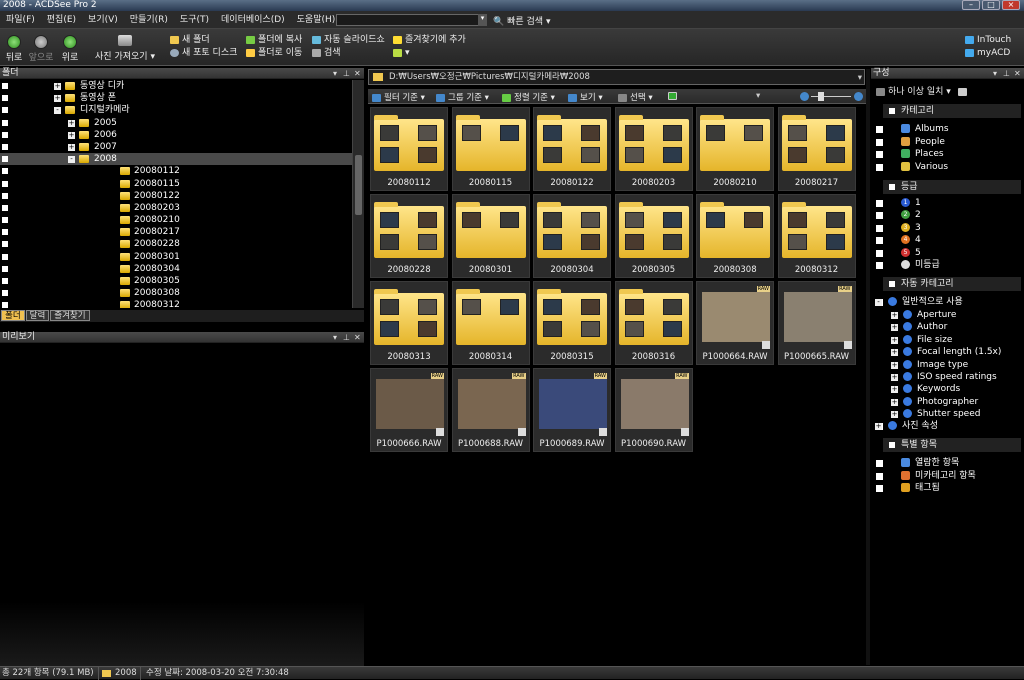 This screenshot has width=1024, height=680. I want to click on auto-category-item: Image type, so click(935, 365).